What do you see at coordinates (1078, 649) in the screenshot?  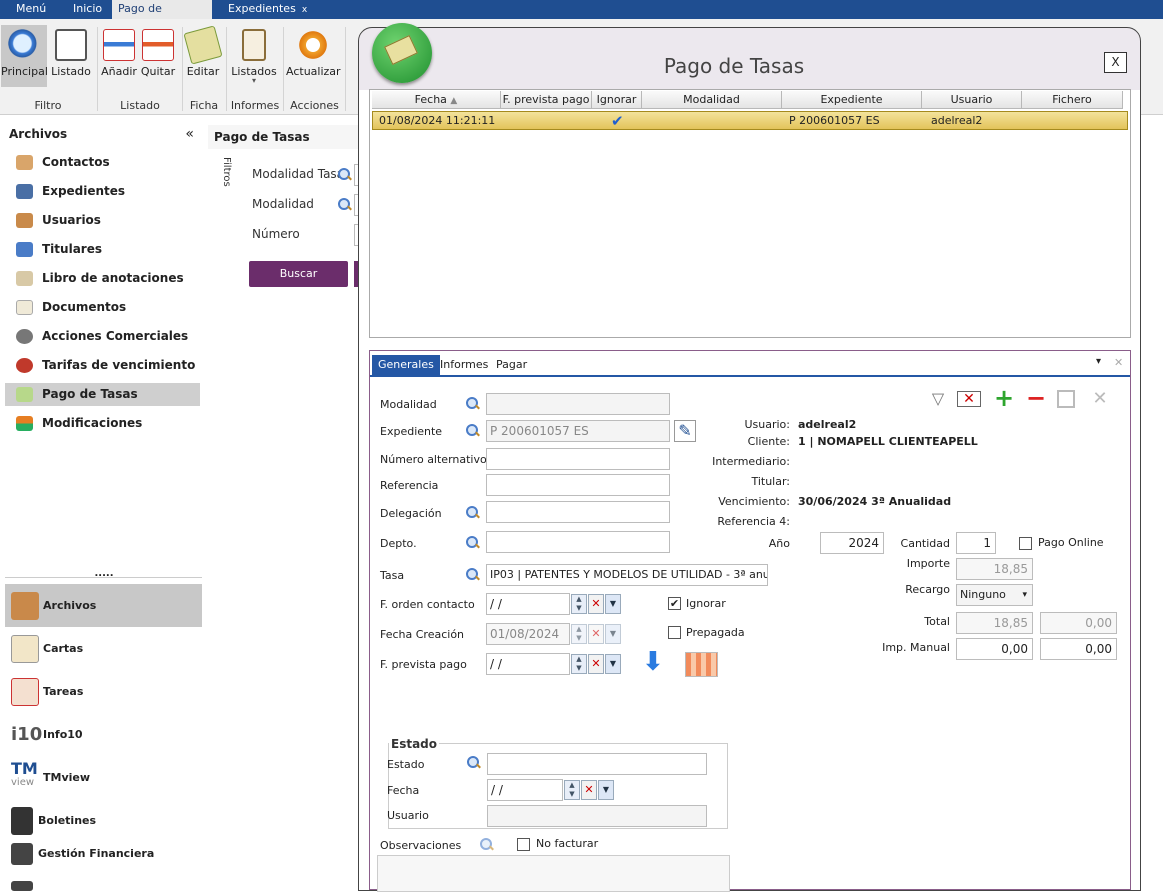 I see `imp-manual-input-2: 0,00` at bounding box center [1078, 649].